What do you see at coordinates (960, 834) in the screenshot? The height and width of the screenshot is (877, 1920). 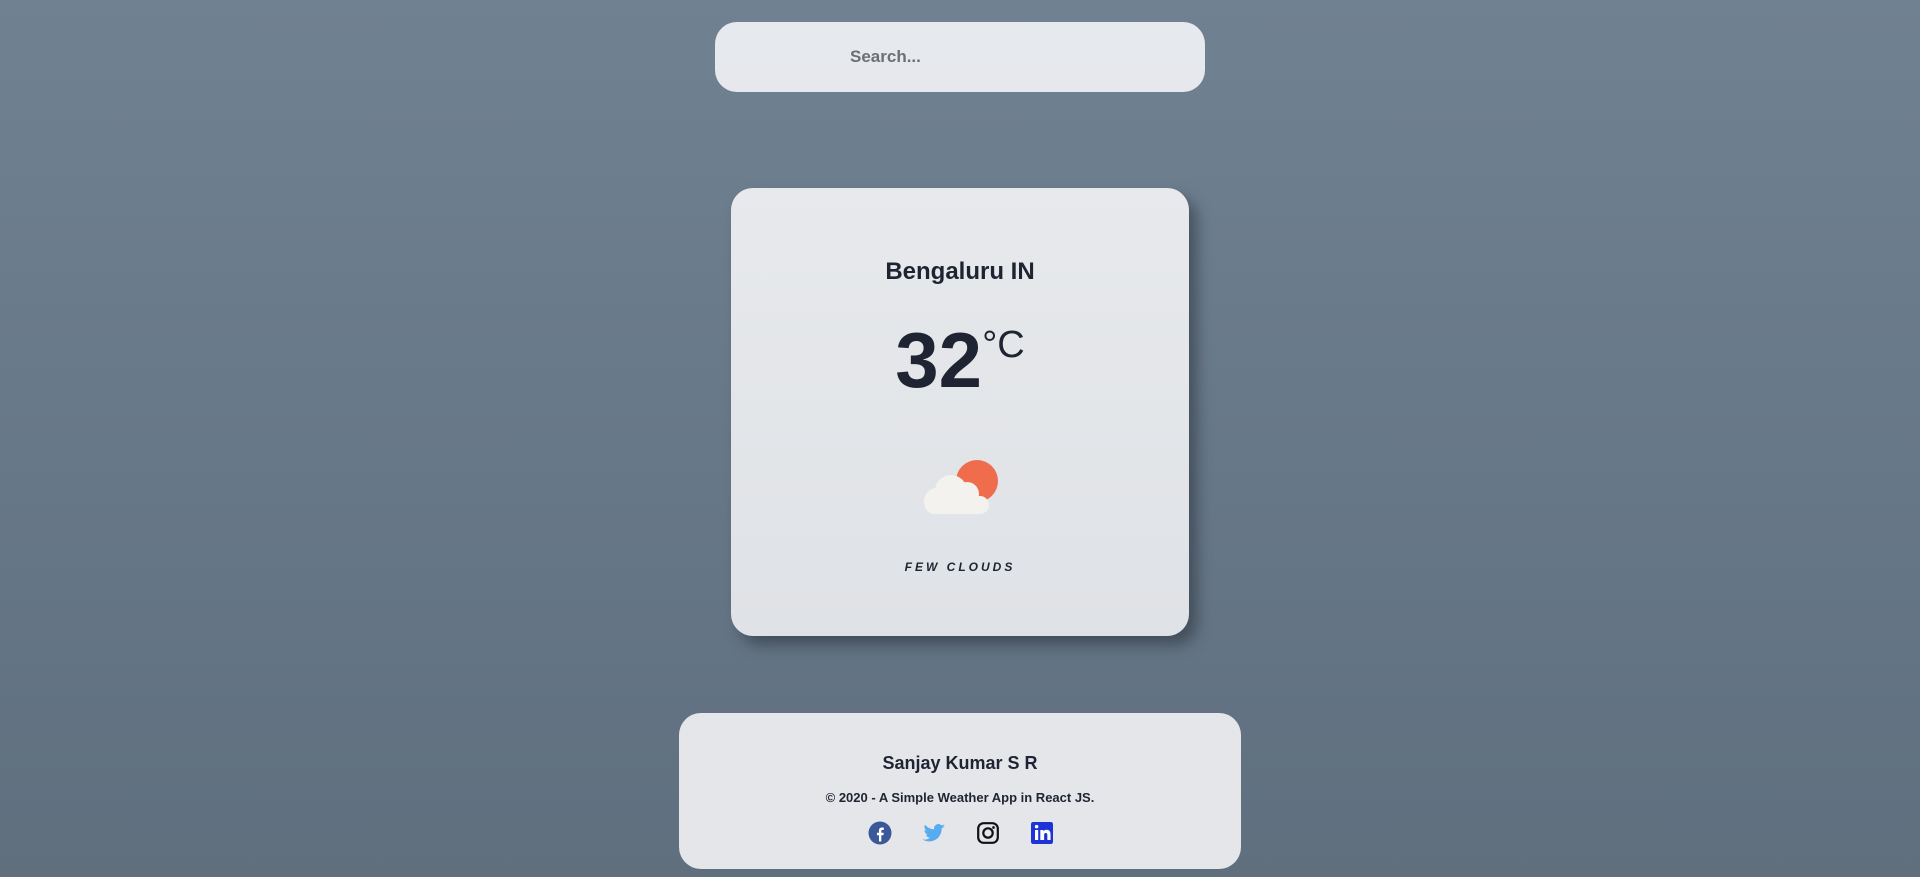 I see `social-links` at bounding box center [960, 834].